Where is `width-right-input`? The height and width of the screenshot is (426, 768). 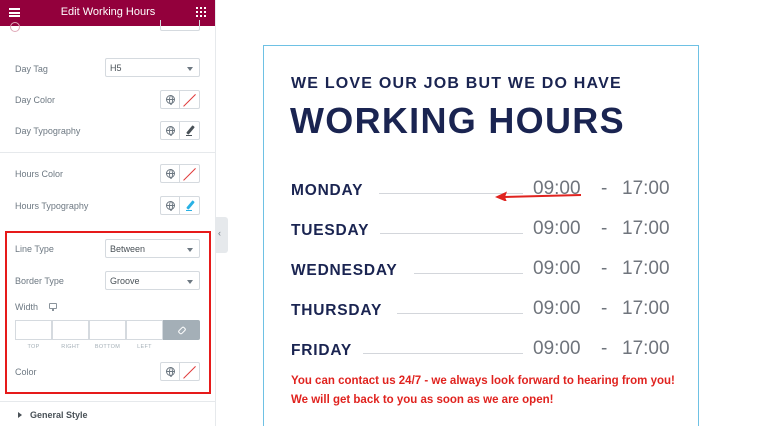
width-right-input is located at coordinates (70, 330).